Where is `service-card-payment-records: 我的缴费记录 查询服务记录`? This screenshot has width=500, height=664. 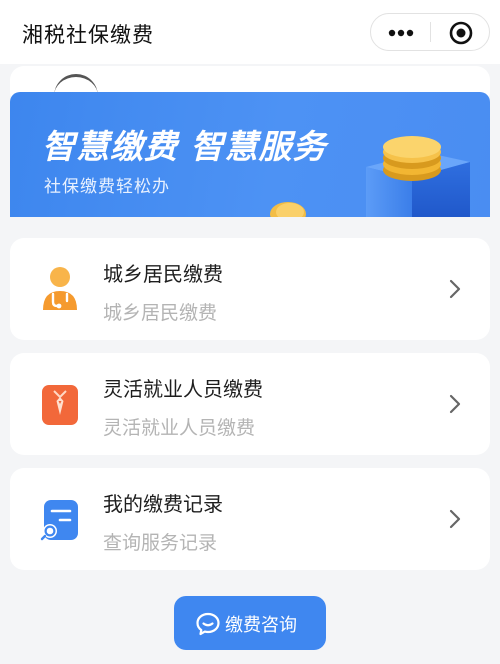
service-card-payment-records: 我的缴费记录 查询服务记录 is located at coordinates (250, 519).